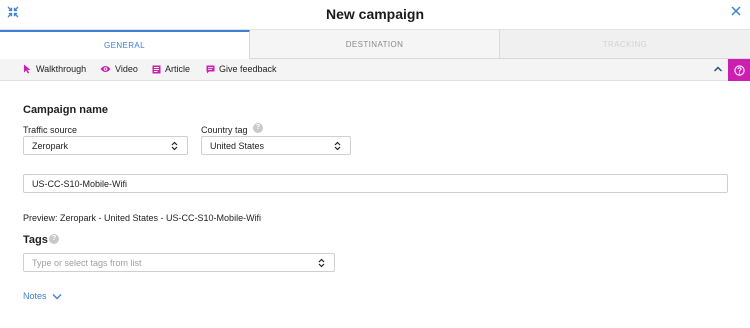 This screenshot has height=328, width=750. Describe the element at coordinates (50, 145) in the screenshot. I see `traffic-source-value: Zeropark` at that location.